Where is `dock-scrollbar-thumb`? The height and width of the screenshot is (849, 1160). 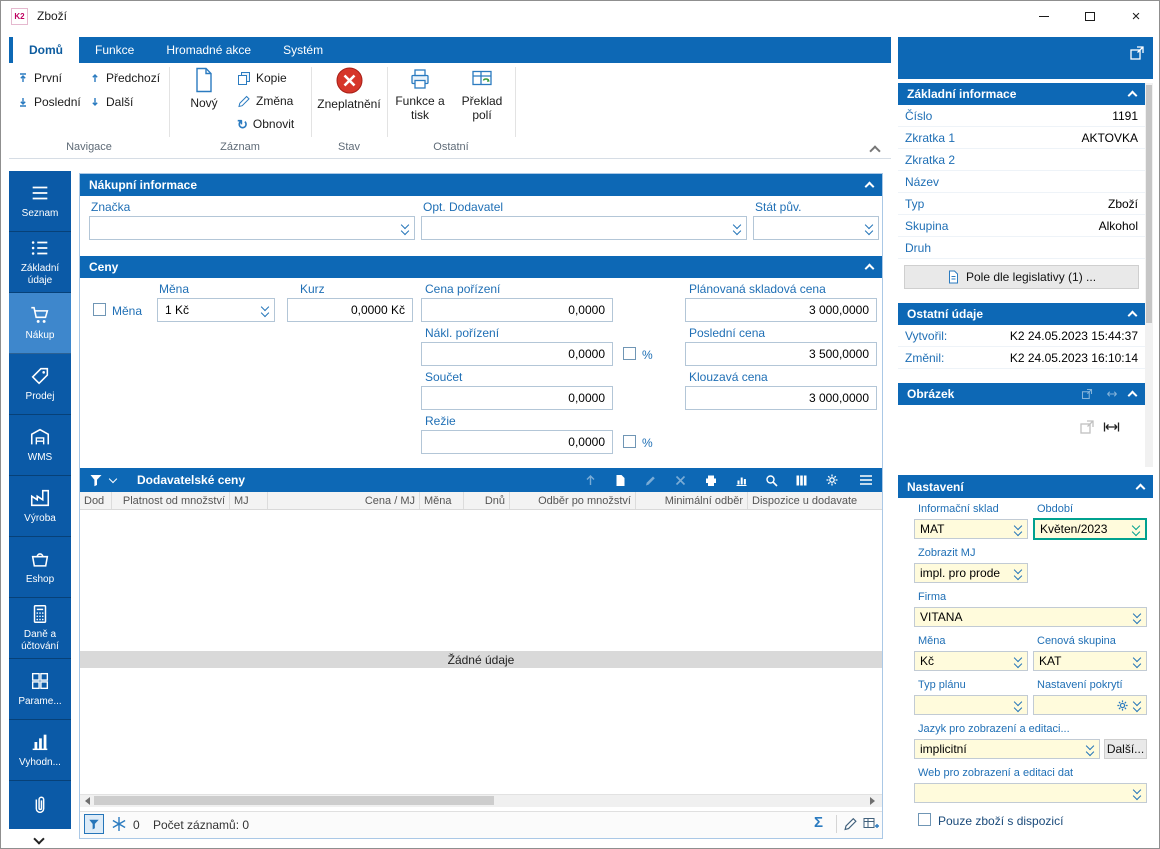
dock-scrollbar-thumb is located at coordinates (1149, 204).